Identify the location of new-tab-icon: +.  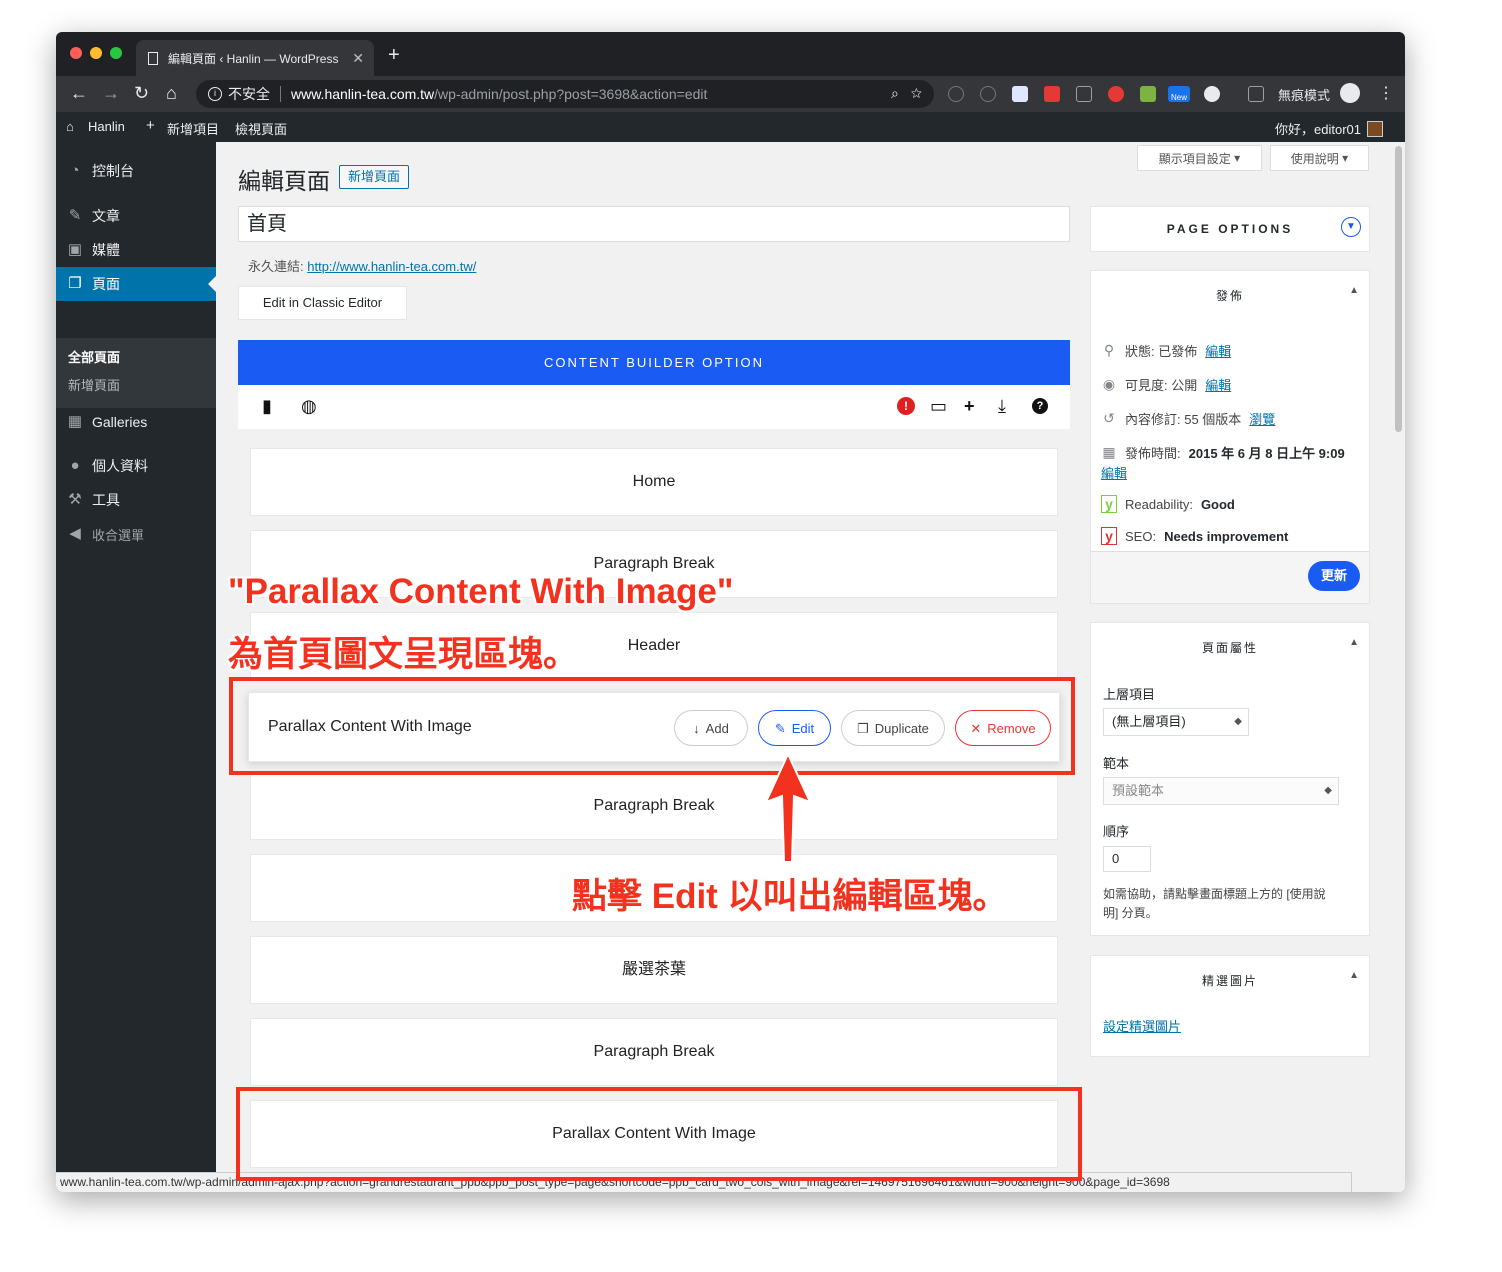
(394, 55).